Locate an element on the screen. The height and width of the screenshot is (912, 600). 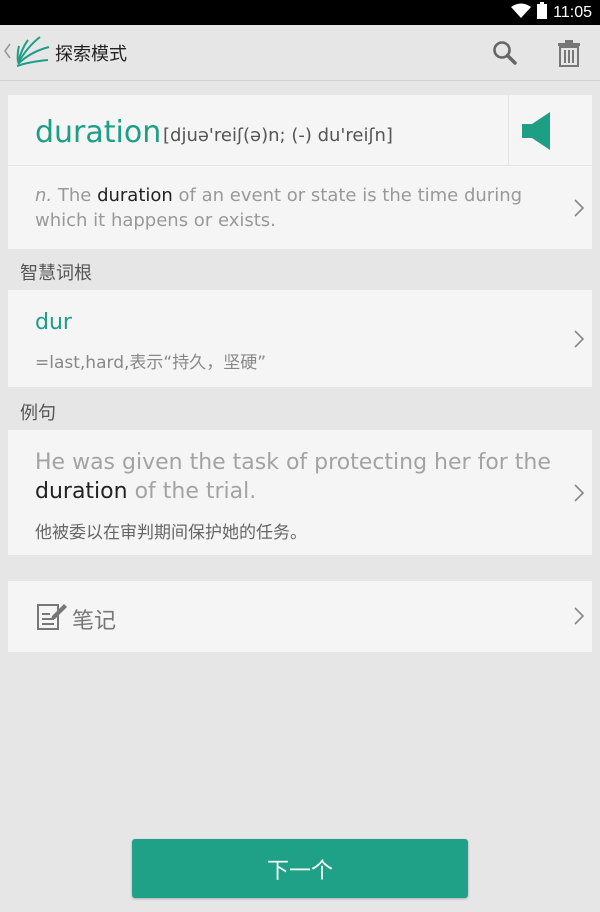
app-logo-icon is located at coordinates (32, 54).